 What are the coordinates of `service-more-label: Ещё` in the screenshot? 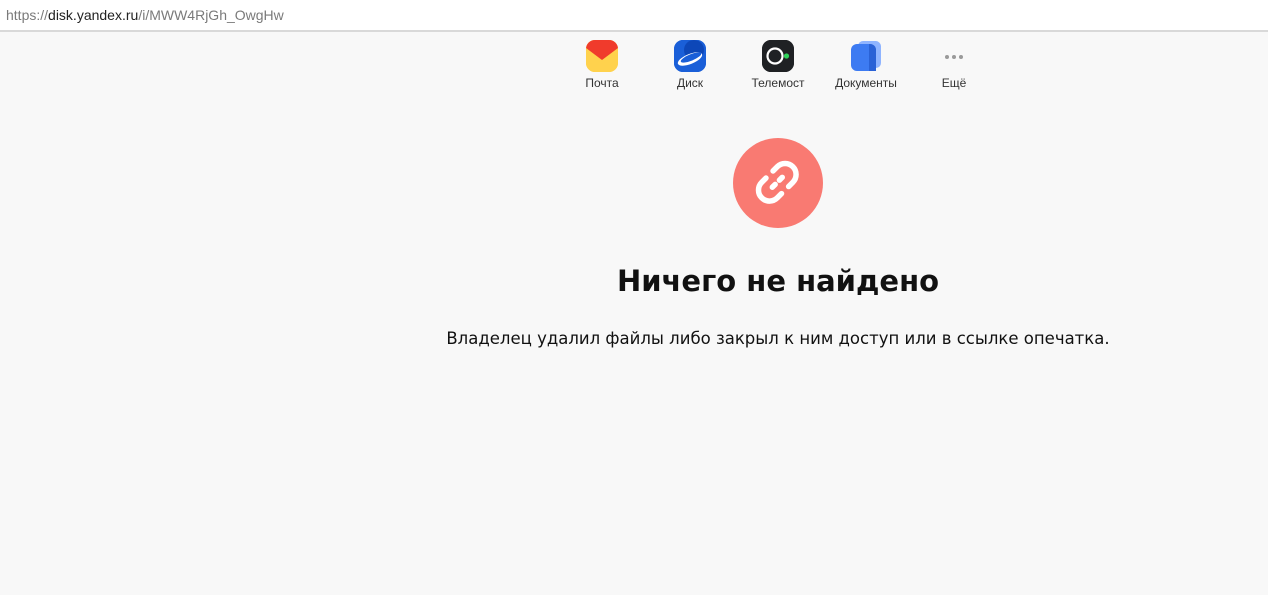 It's located at (954, 83).